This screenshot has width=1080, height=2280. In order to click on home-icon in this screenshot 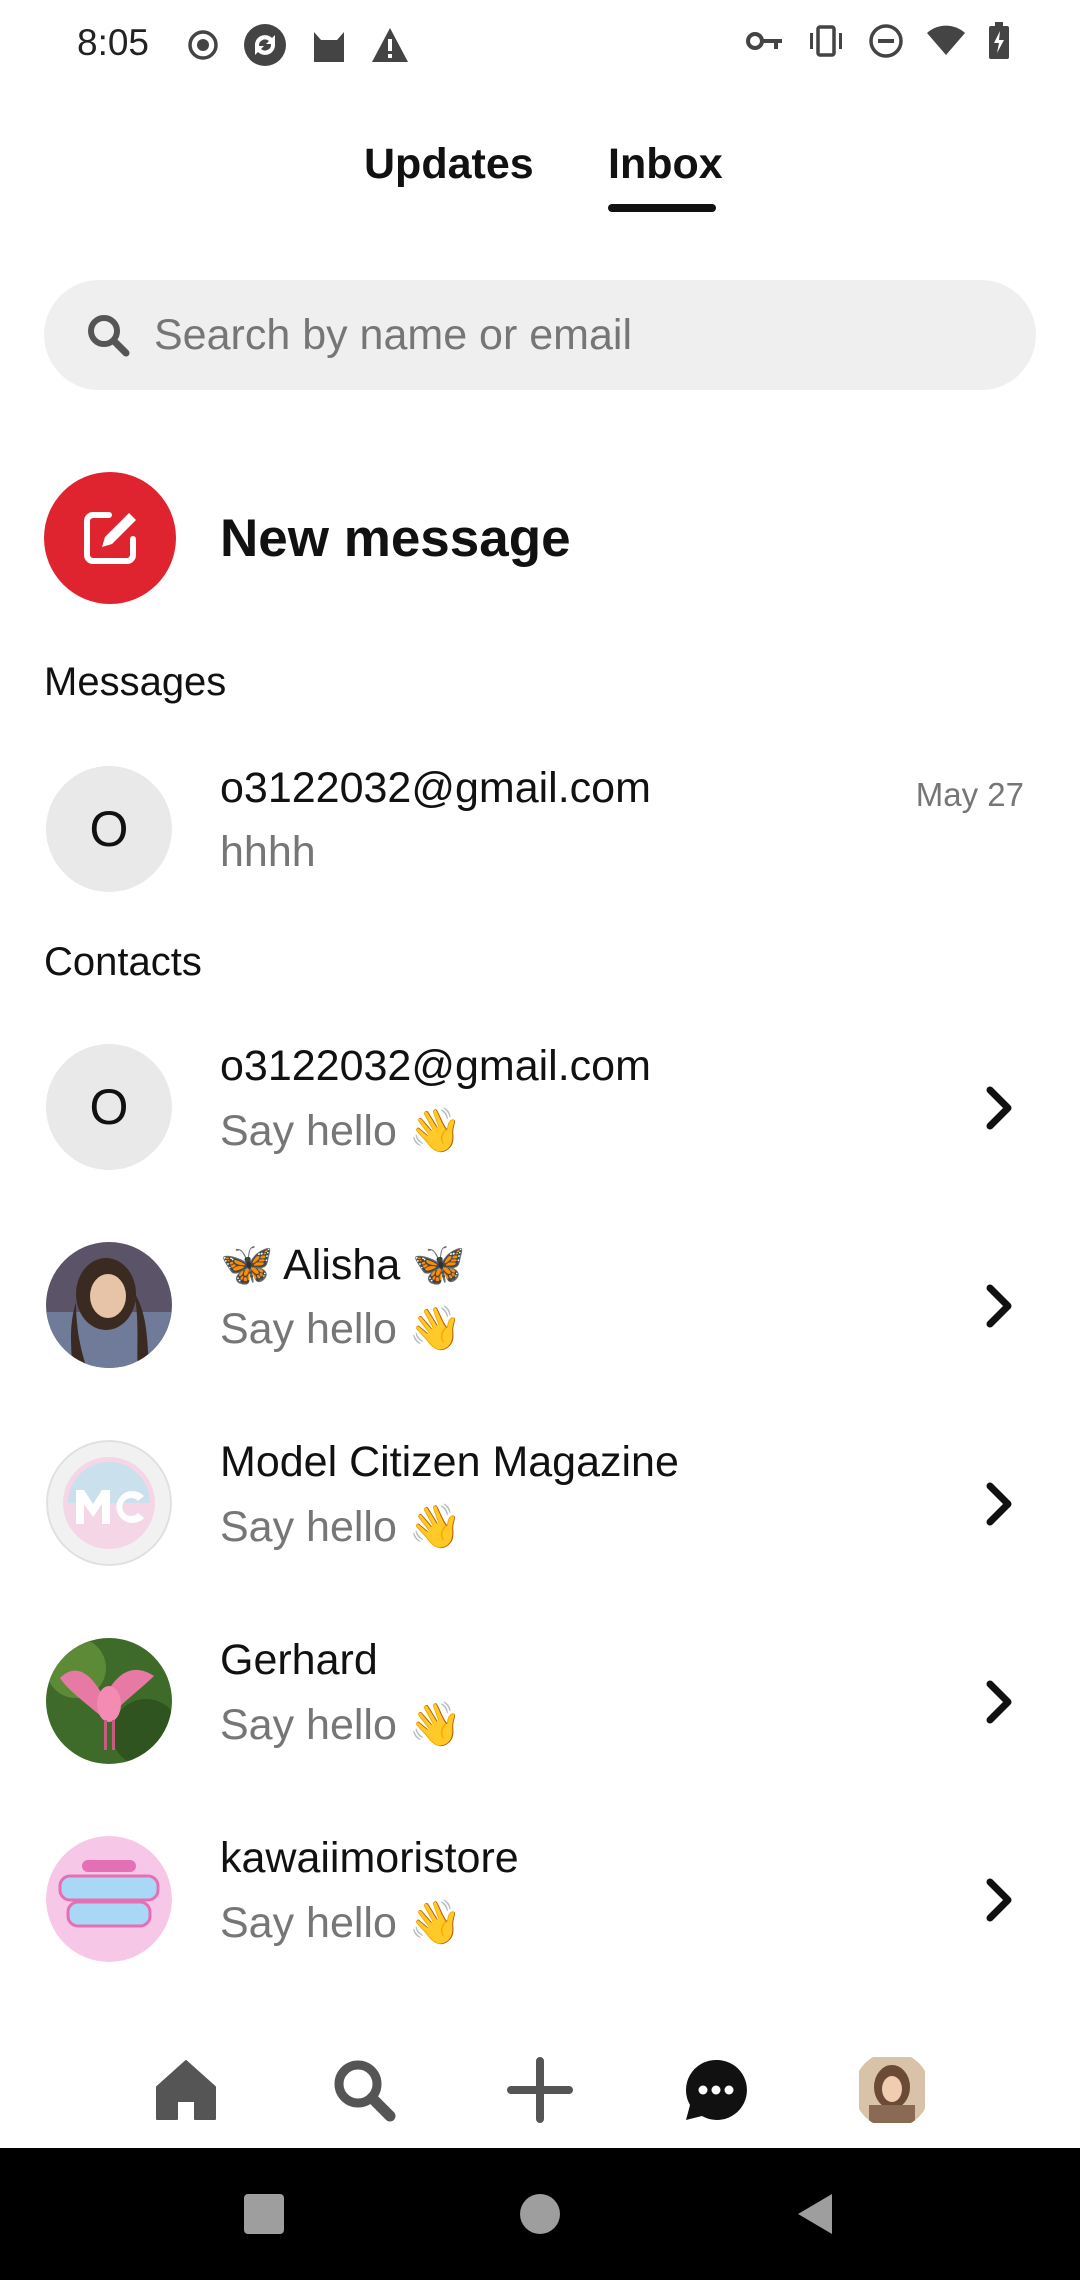, I will do `click(186, 2090)`.